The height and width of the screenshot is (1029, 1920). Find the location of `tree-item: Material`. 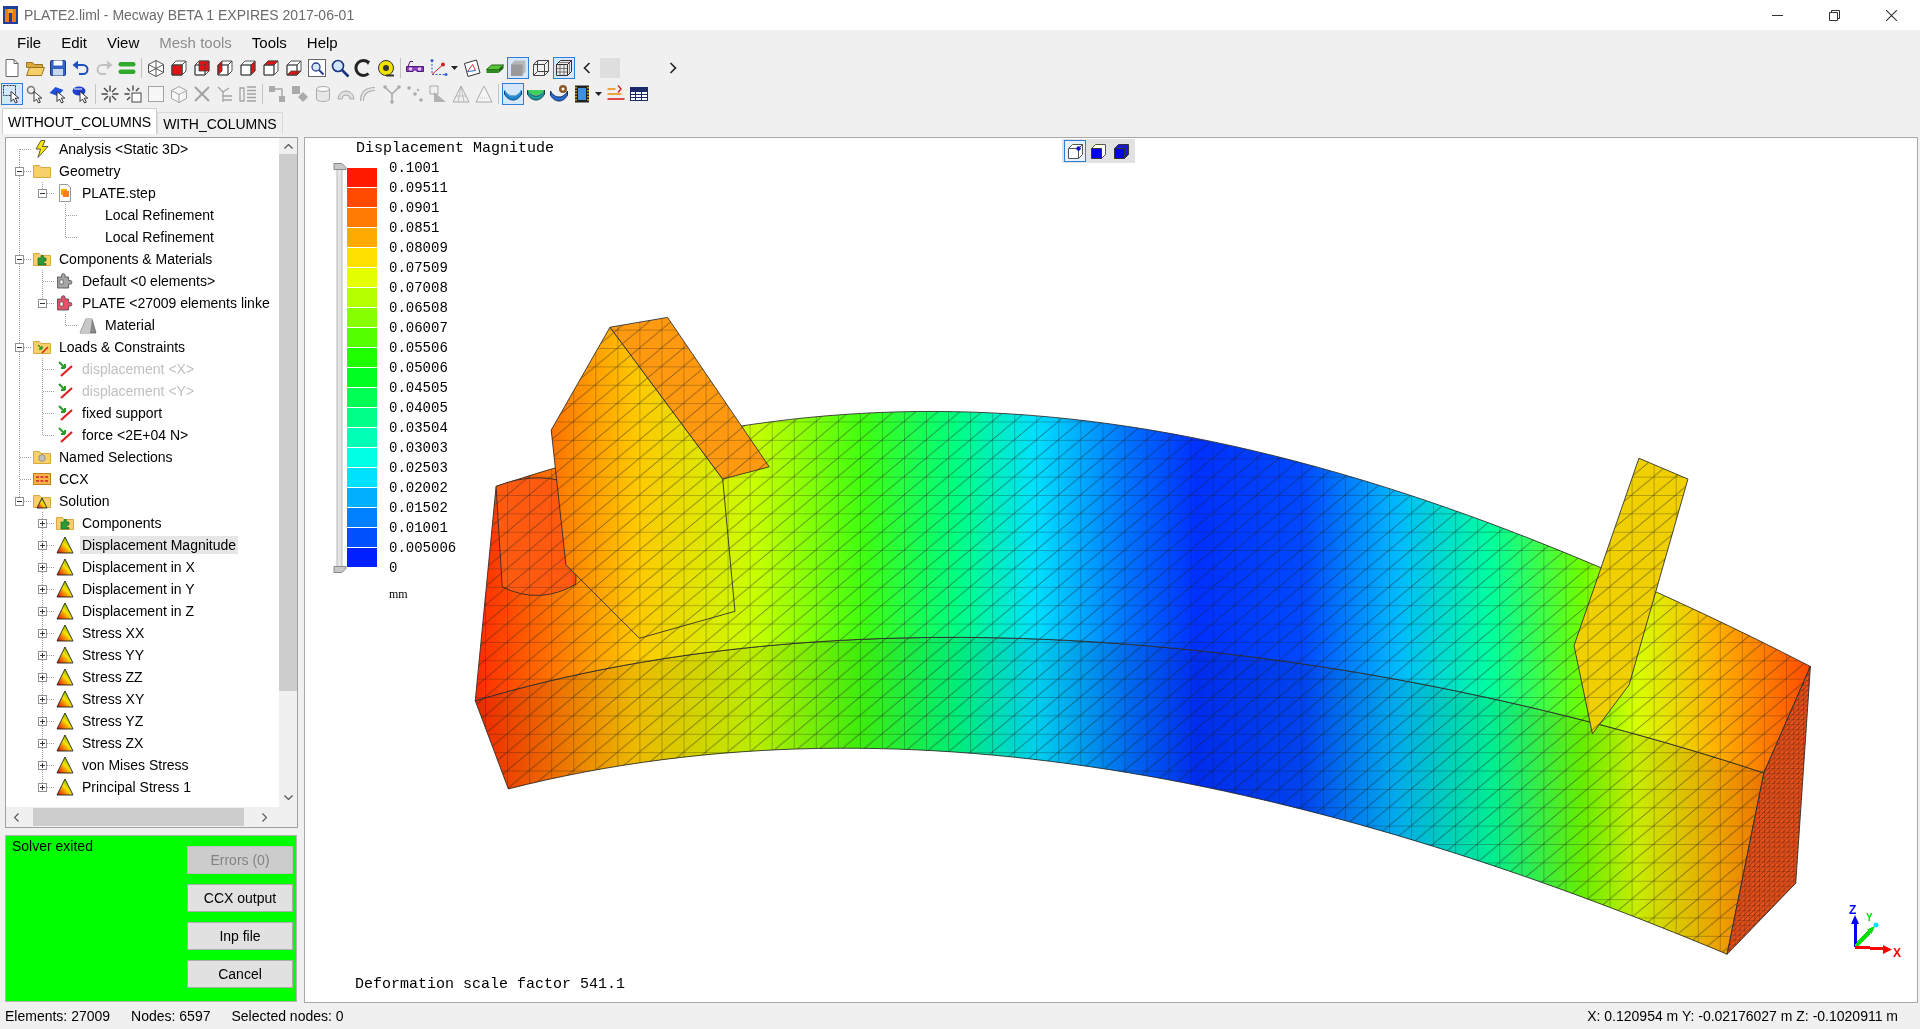

tree-item: Material is located at coordinates (130, 325).